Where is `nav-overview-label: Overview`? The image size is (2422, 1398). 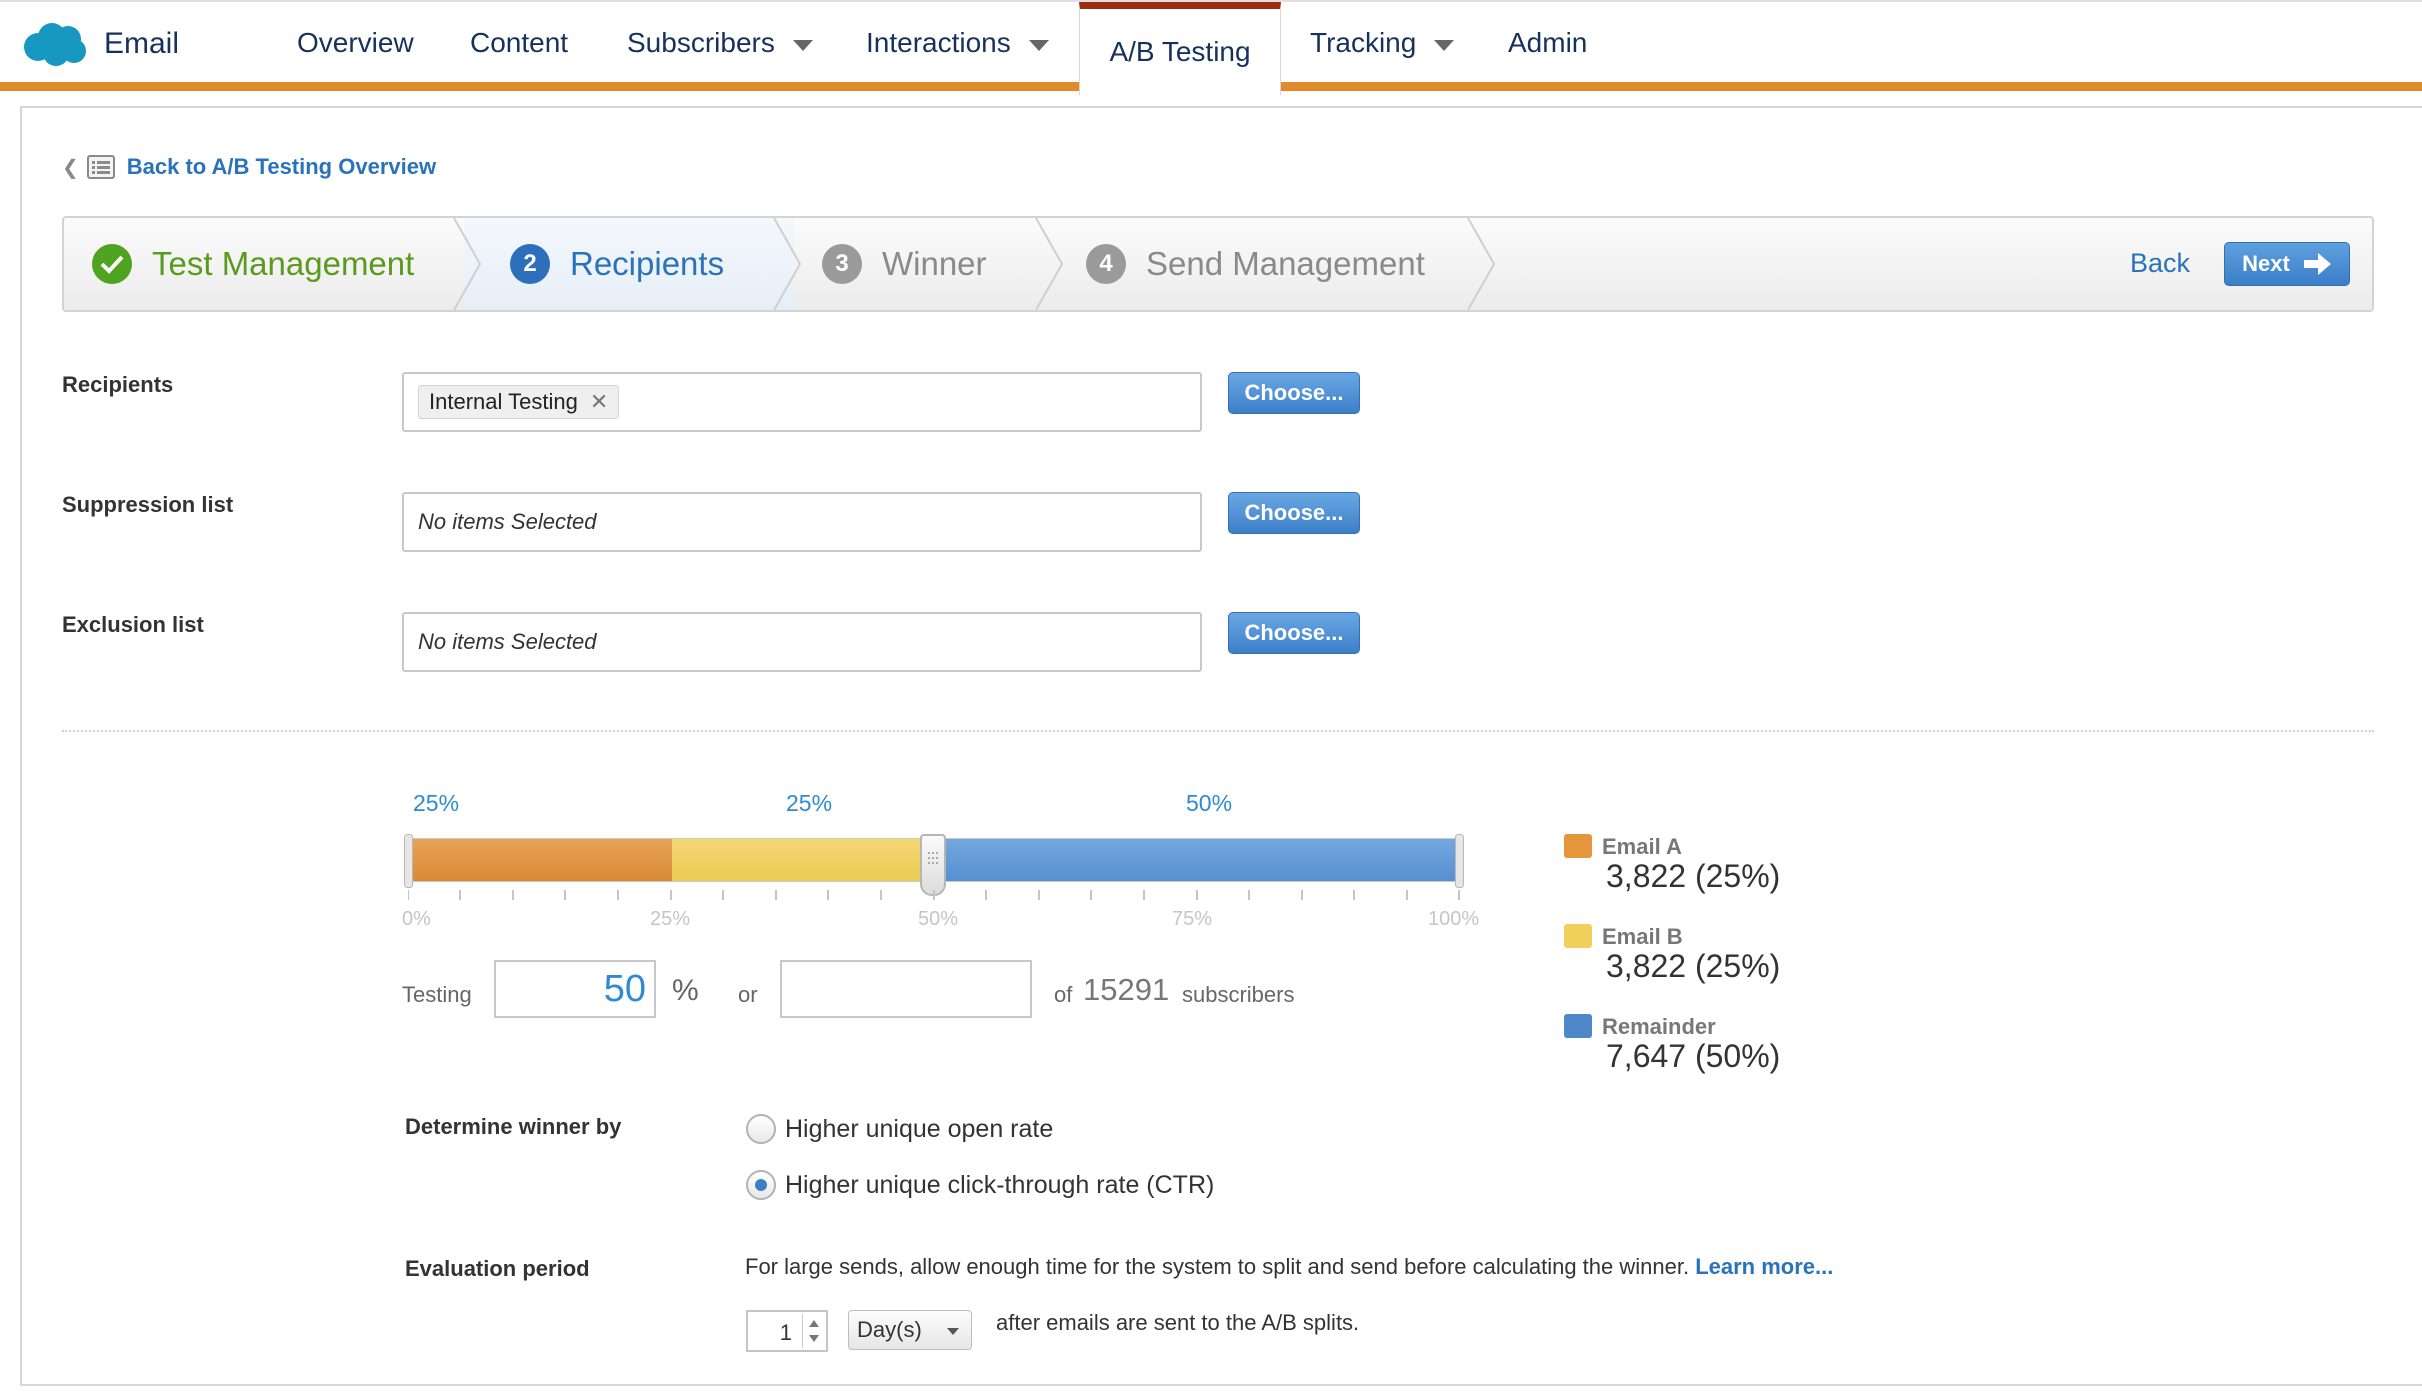 nav-overview-label: Overview is located at coordinates (355, 42).